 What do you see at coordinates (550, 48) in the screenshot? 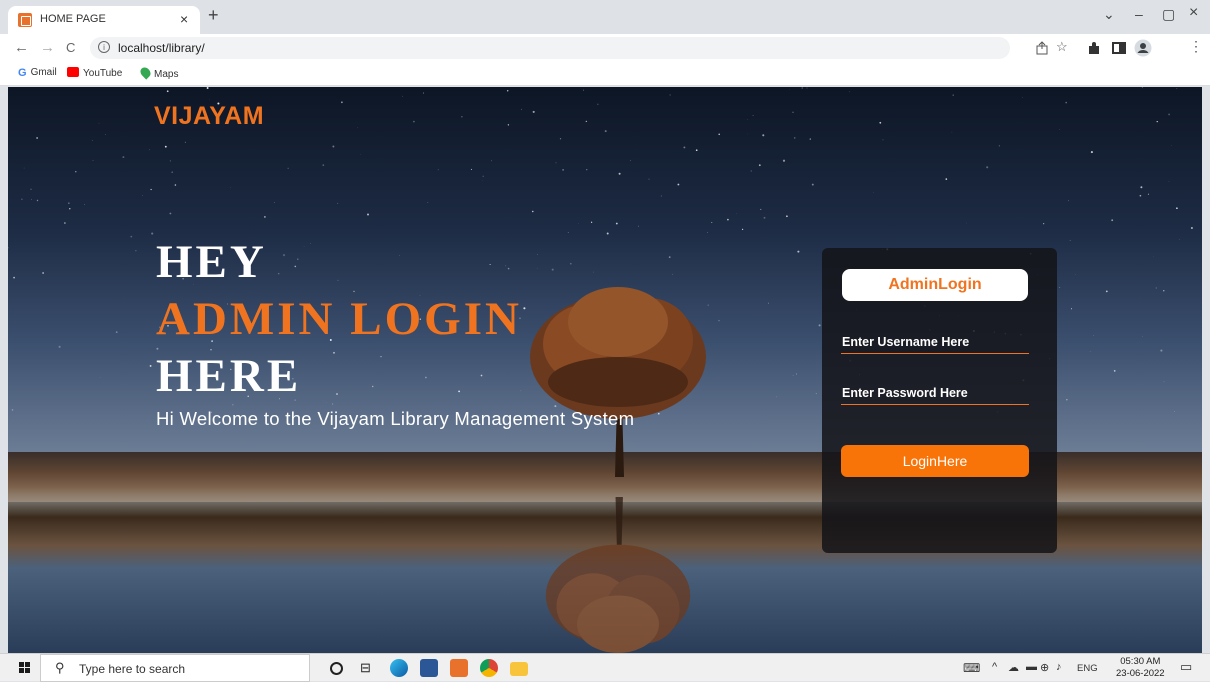
I see `address-bar: i localhost/library/` at bounding box center [550, 48].